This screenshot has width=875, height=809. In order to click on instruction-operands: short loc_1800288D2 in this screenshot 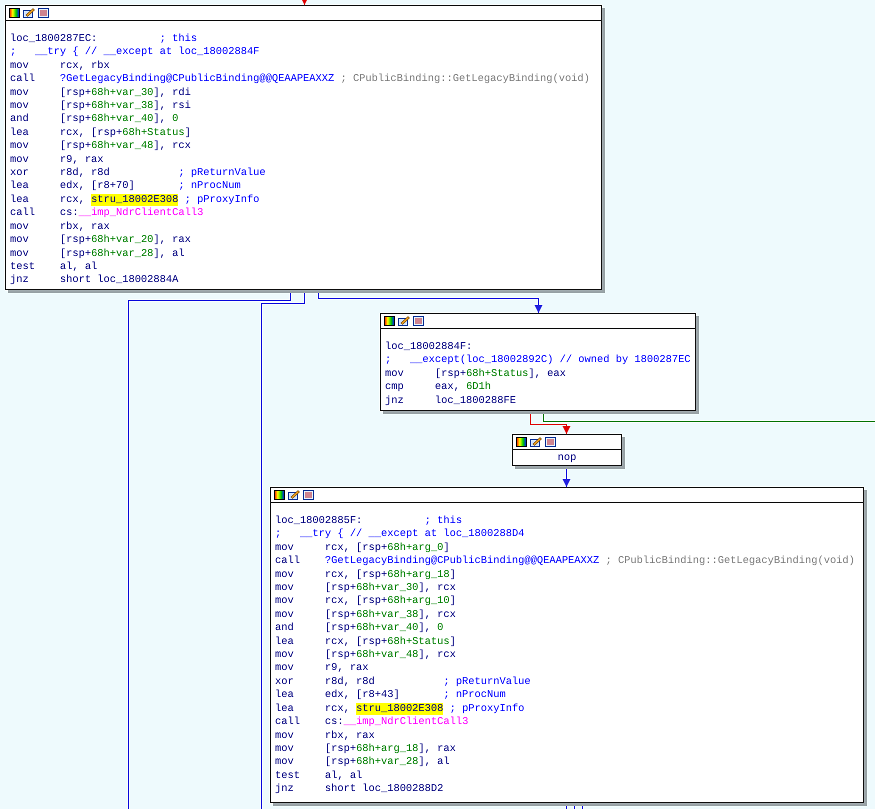, I will do `click(384, 790)`.